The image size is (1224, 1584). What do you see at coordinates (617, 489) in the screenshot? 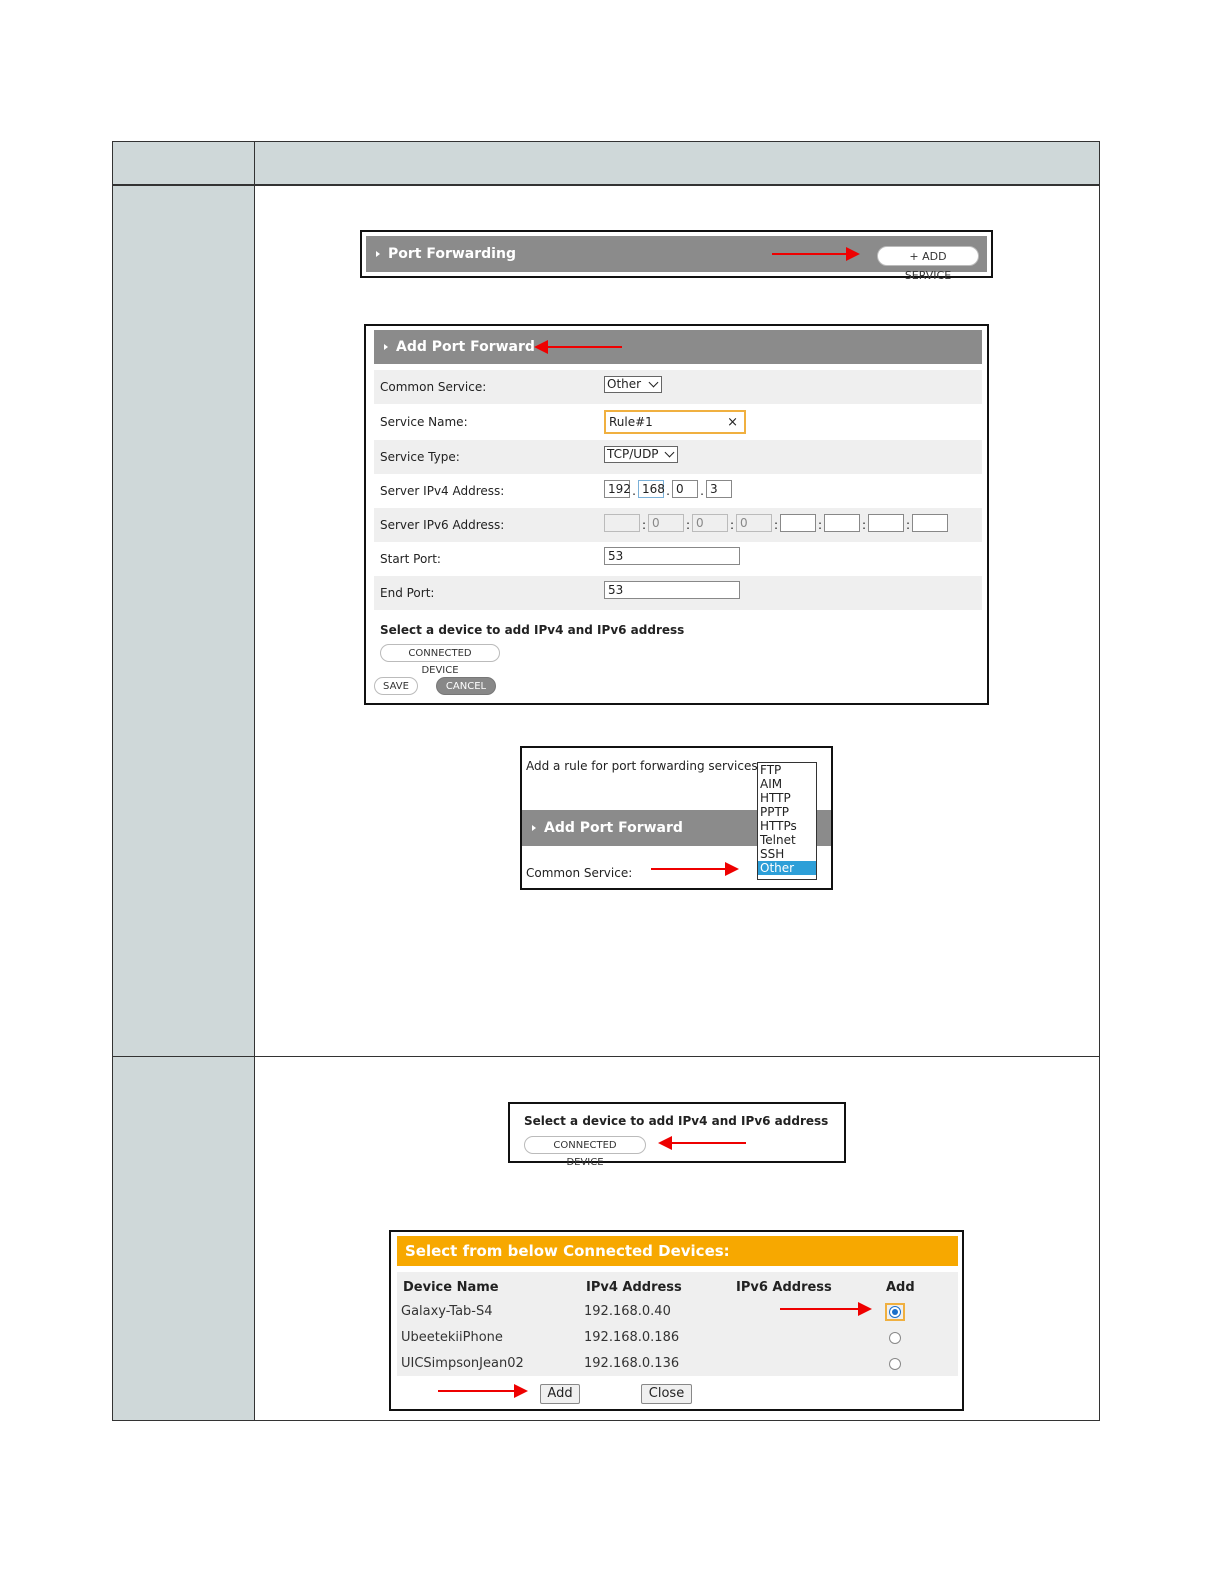
I see `ipv4-octet-1: 192` at bounding box center [617, 489].